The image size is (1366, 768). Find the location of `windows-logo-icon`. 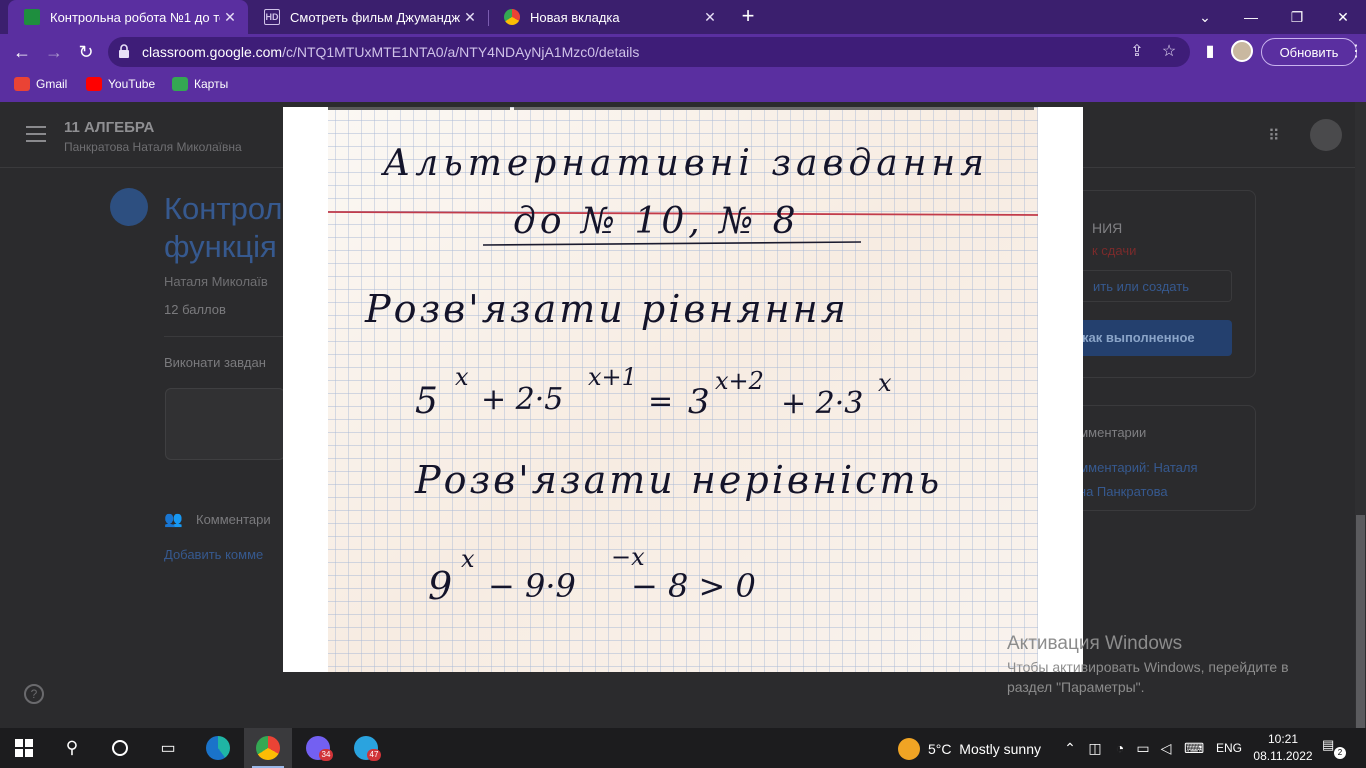

windows-logo-icon is located at coordinates (24, 748).